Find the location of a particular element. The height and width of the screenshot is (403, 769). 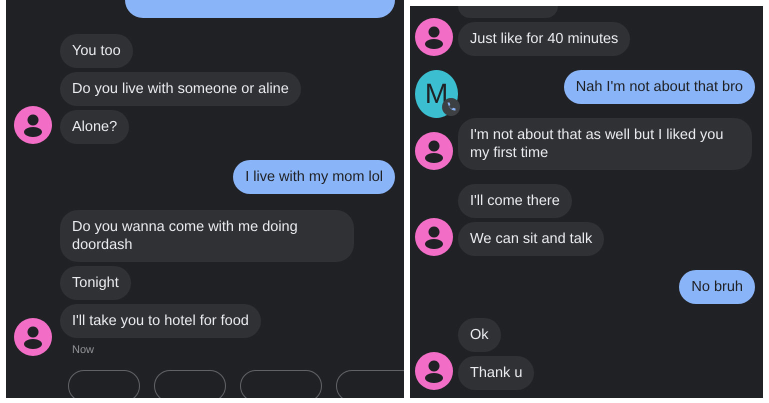

message-bubble: Do you live with someone or aline is located at coordinates (180, 89).